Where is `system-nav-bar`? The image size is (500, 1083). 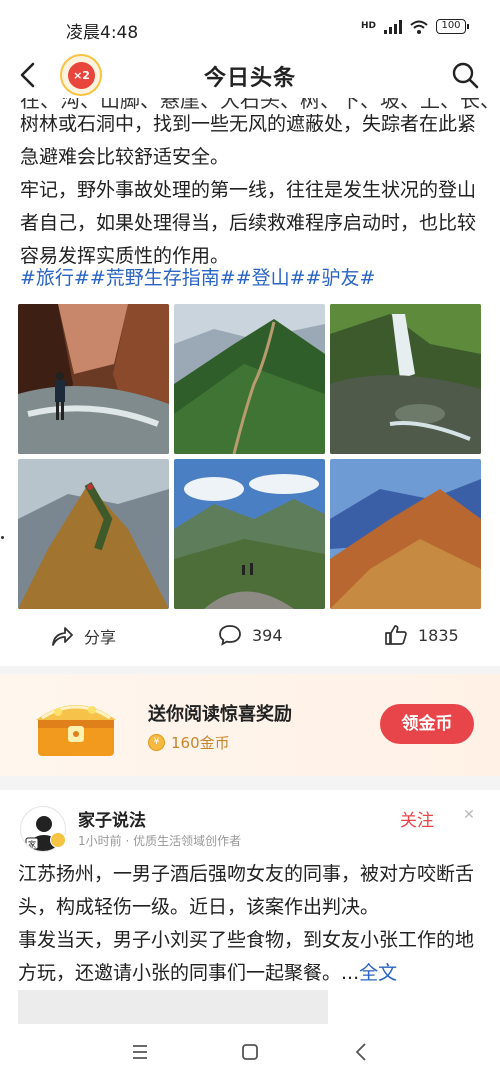 system-nav-bar is located at coordinates (250, 1054).